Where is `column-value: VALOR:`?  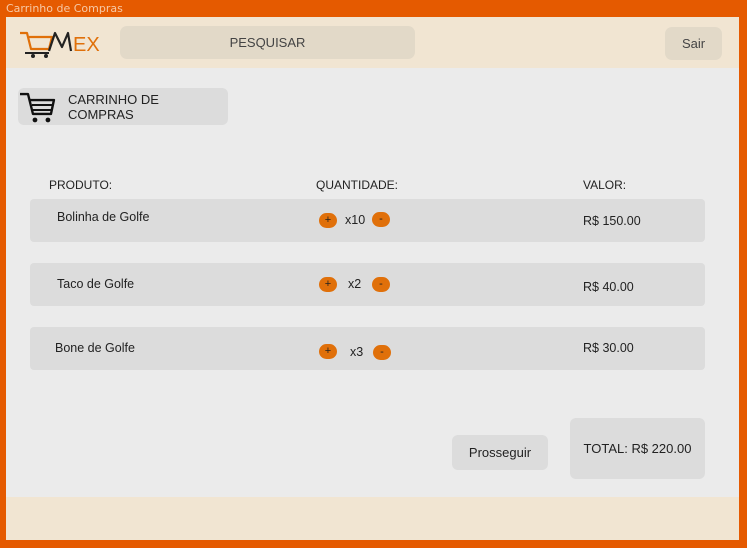 column-value: VALOR: is located at coordinates (605, 185).